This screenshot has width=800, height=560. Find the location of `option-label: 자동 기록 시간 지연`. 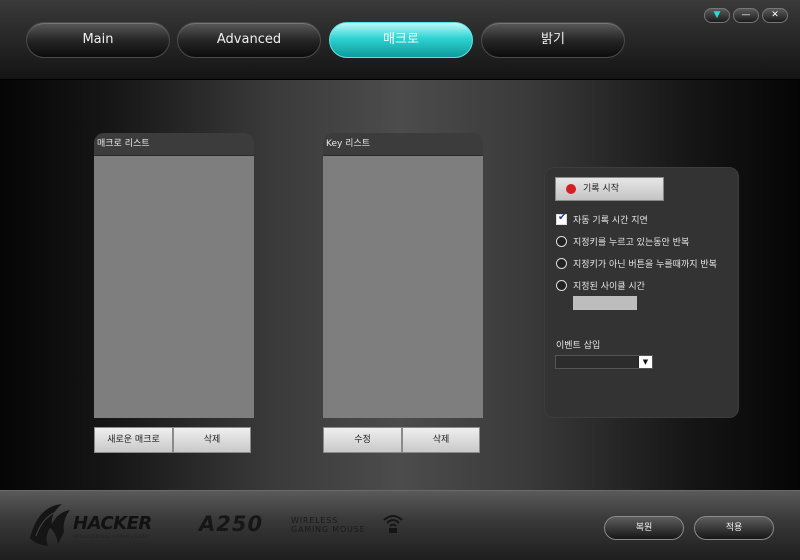

option-label: 자동 기록 시간 지연 is located at coordinates (610, 220).